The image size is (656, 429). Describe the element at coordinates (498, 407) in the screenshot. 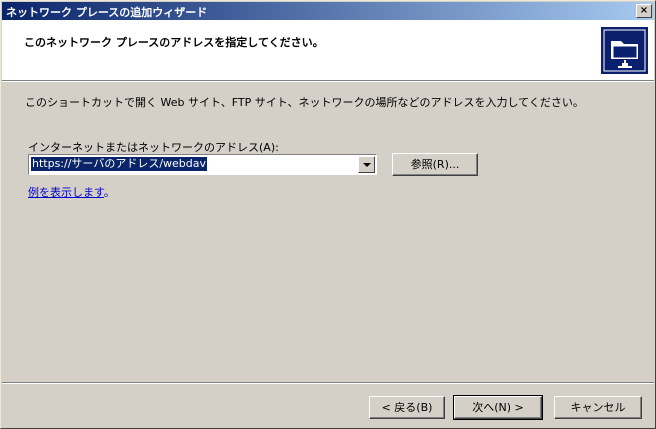

I see `next-button: 次へ(N) >` at that location.